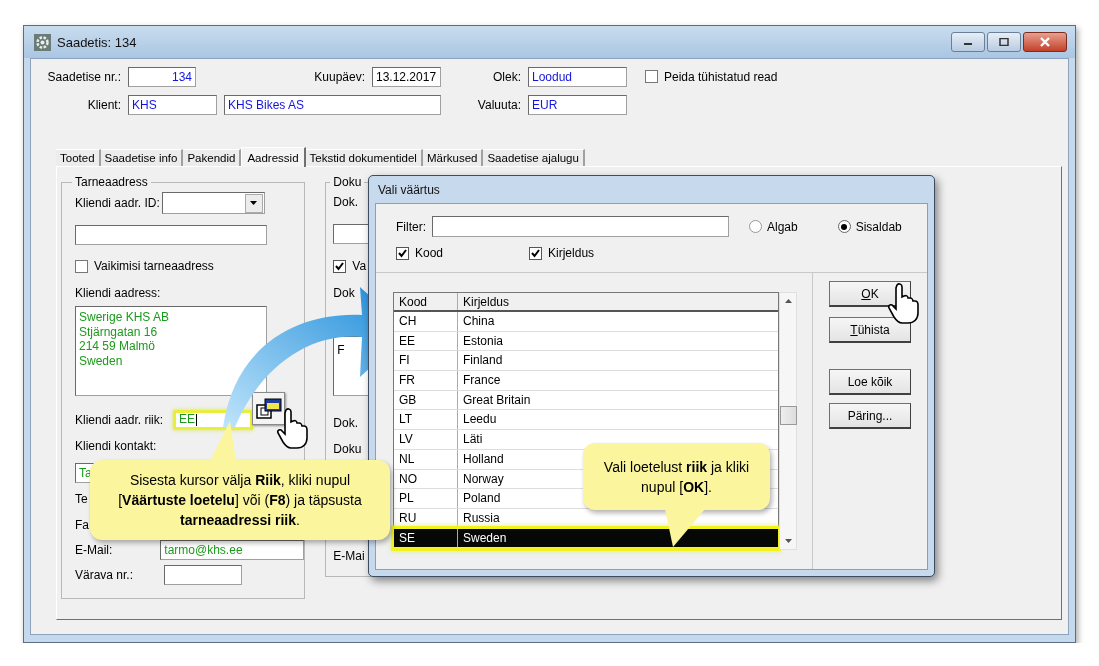 This screenshot has width=1099, height=666. Describe the element at coordinates (171, 351) in the screenshot. I see `address-field: Swerige KHS AB Stjärngatan 16 214 59 Malmö Sweden` at that location.